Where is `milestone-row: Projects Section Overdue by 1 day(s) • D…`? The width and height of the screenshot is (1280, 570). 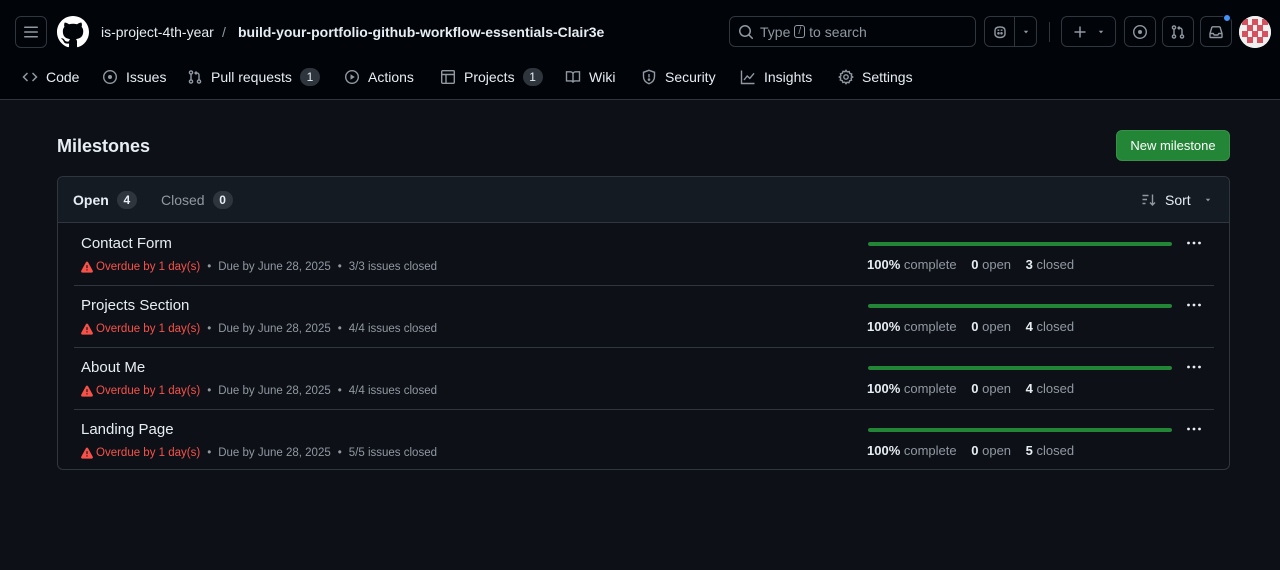
milestone-row: Projects Section Overdue by 1 day(s) • D… is located at coordinates (644, 317).